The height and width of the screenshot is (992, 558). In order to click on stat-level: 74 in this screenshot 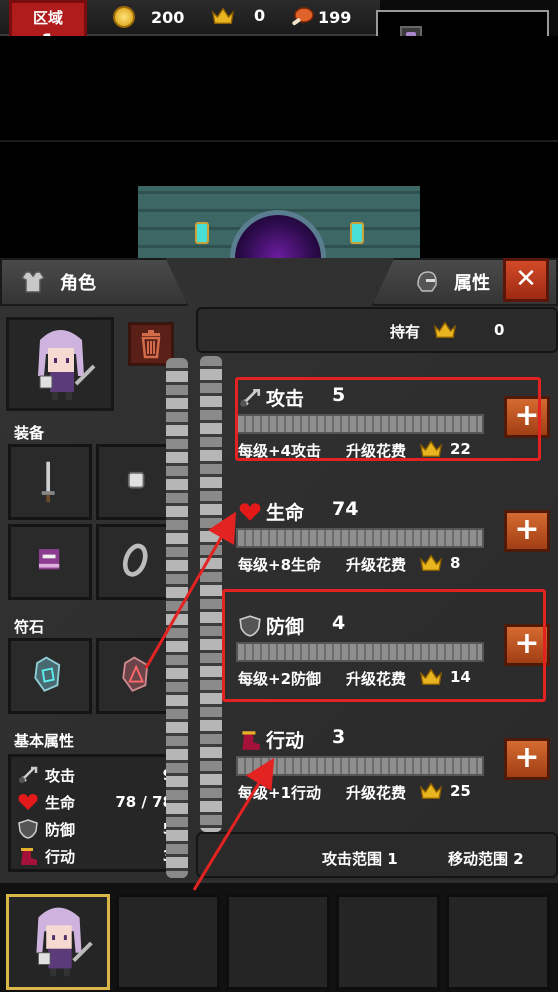, I will do `click(345, 509)`.